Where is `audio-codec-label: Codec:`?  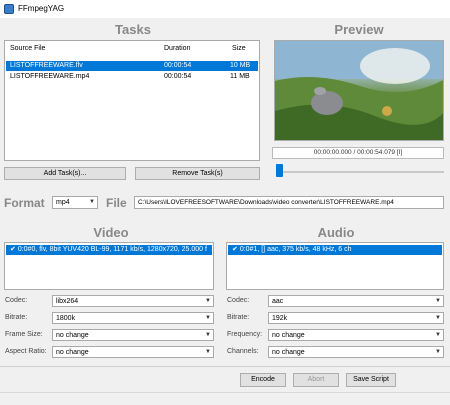 audio-codec-label: Codec: is located at coordinates (238, 300).